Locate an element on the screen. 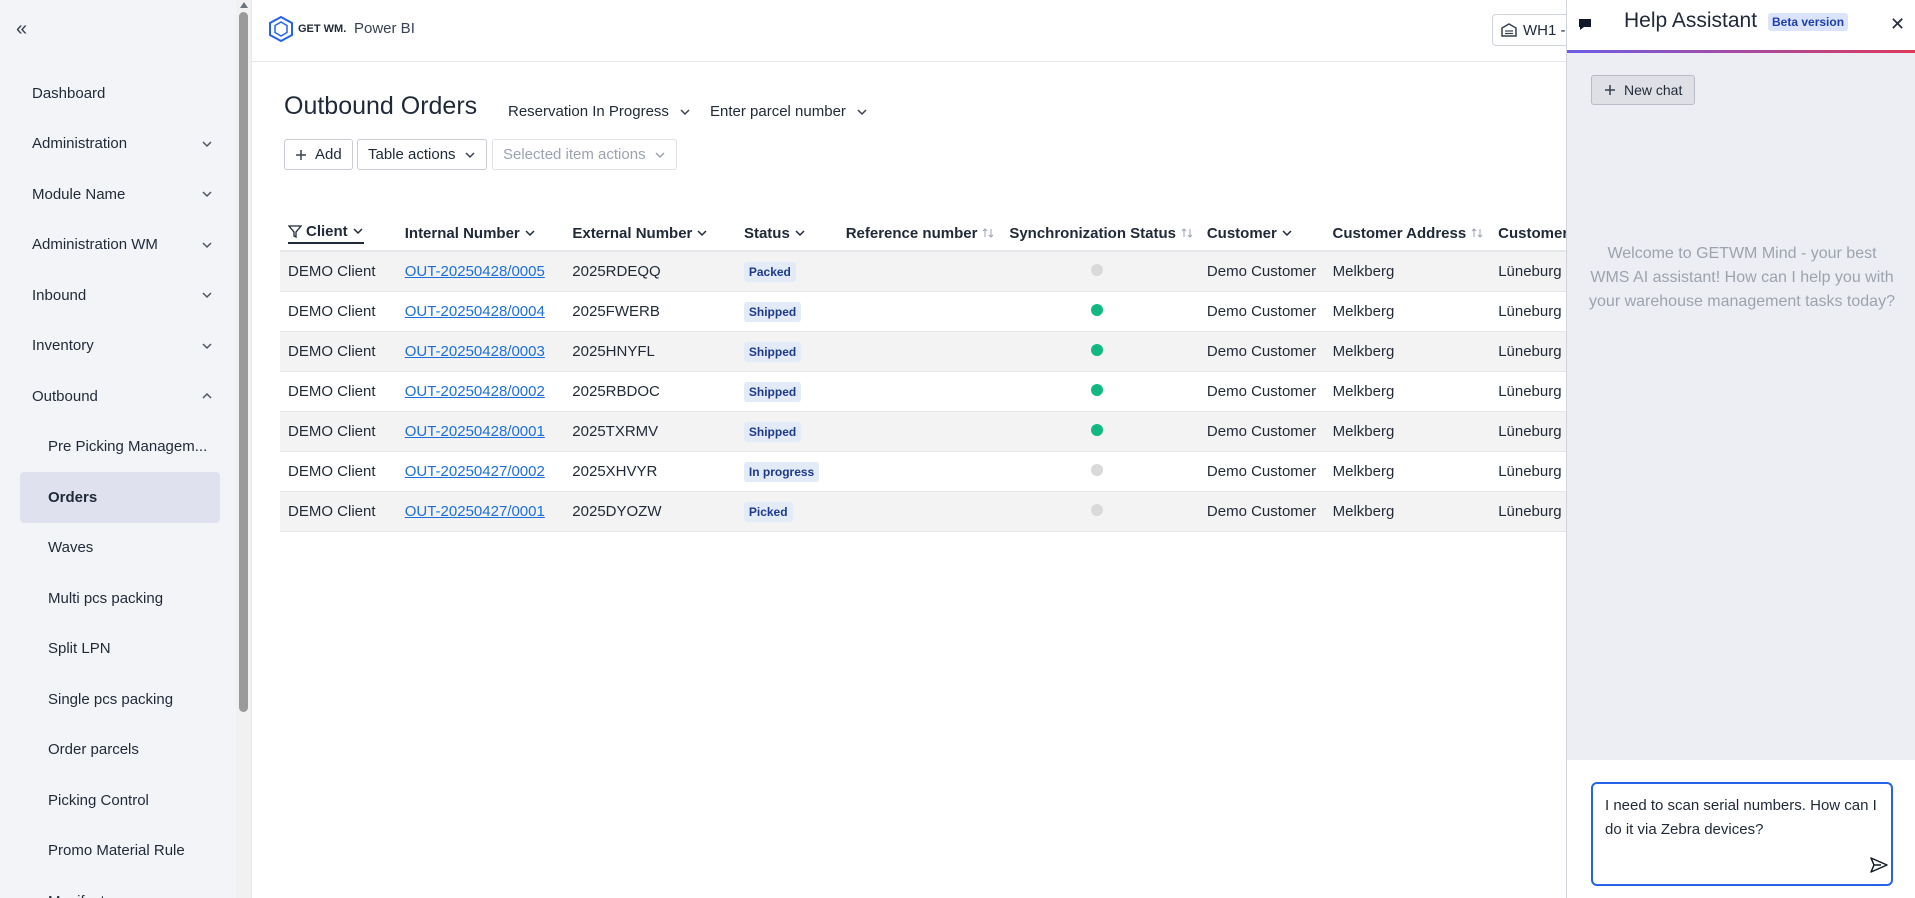  cell-client: DEMO Client is located at coordinates (332, 511).